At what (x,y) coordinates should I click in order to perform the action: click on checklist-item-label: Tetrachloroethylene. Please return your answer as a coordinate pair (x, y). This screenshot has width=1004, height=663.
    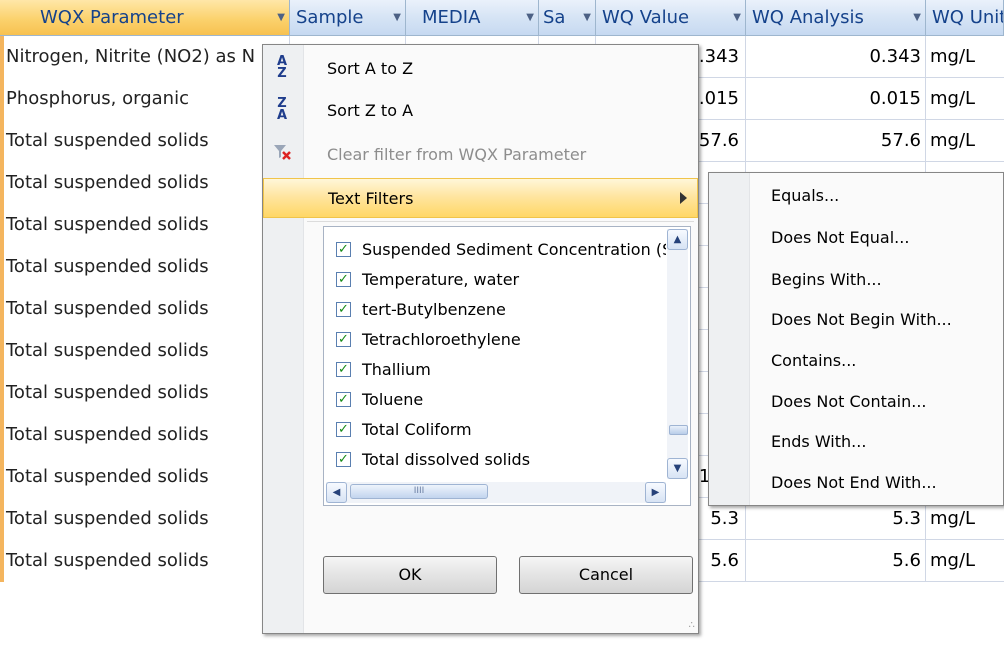
    Looking at the image, I should click on (441, 339).